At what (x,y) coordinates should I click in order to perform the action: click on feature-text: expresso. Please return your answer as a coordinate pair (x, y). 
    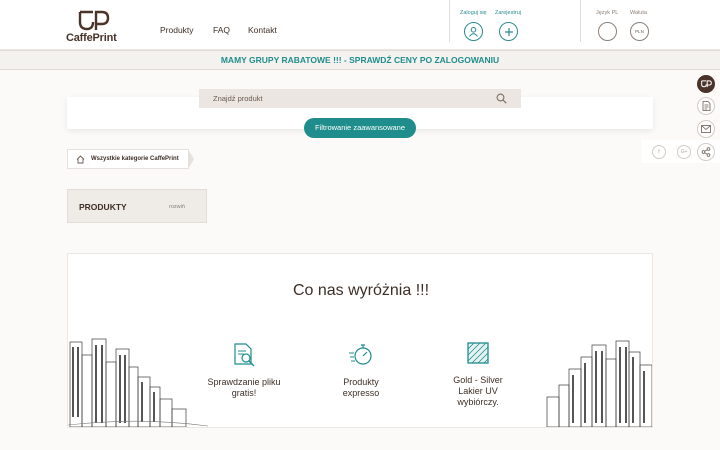
    Looking at the image, I should click on (361, 393).